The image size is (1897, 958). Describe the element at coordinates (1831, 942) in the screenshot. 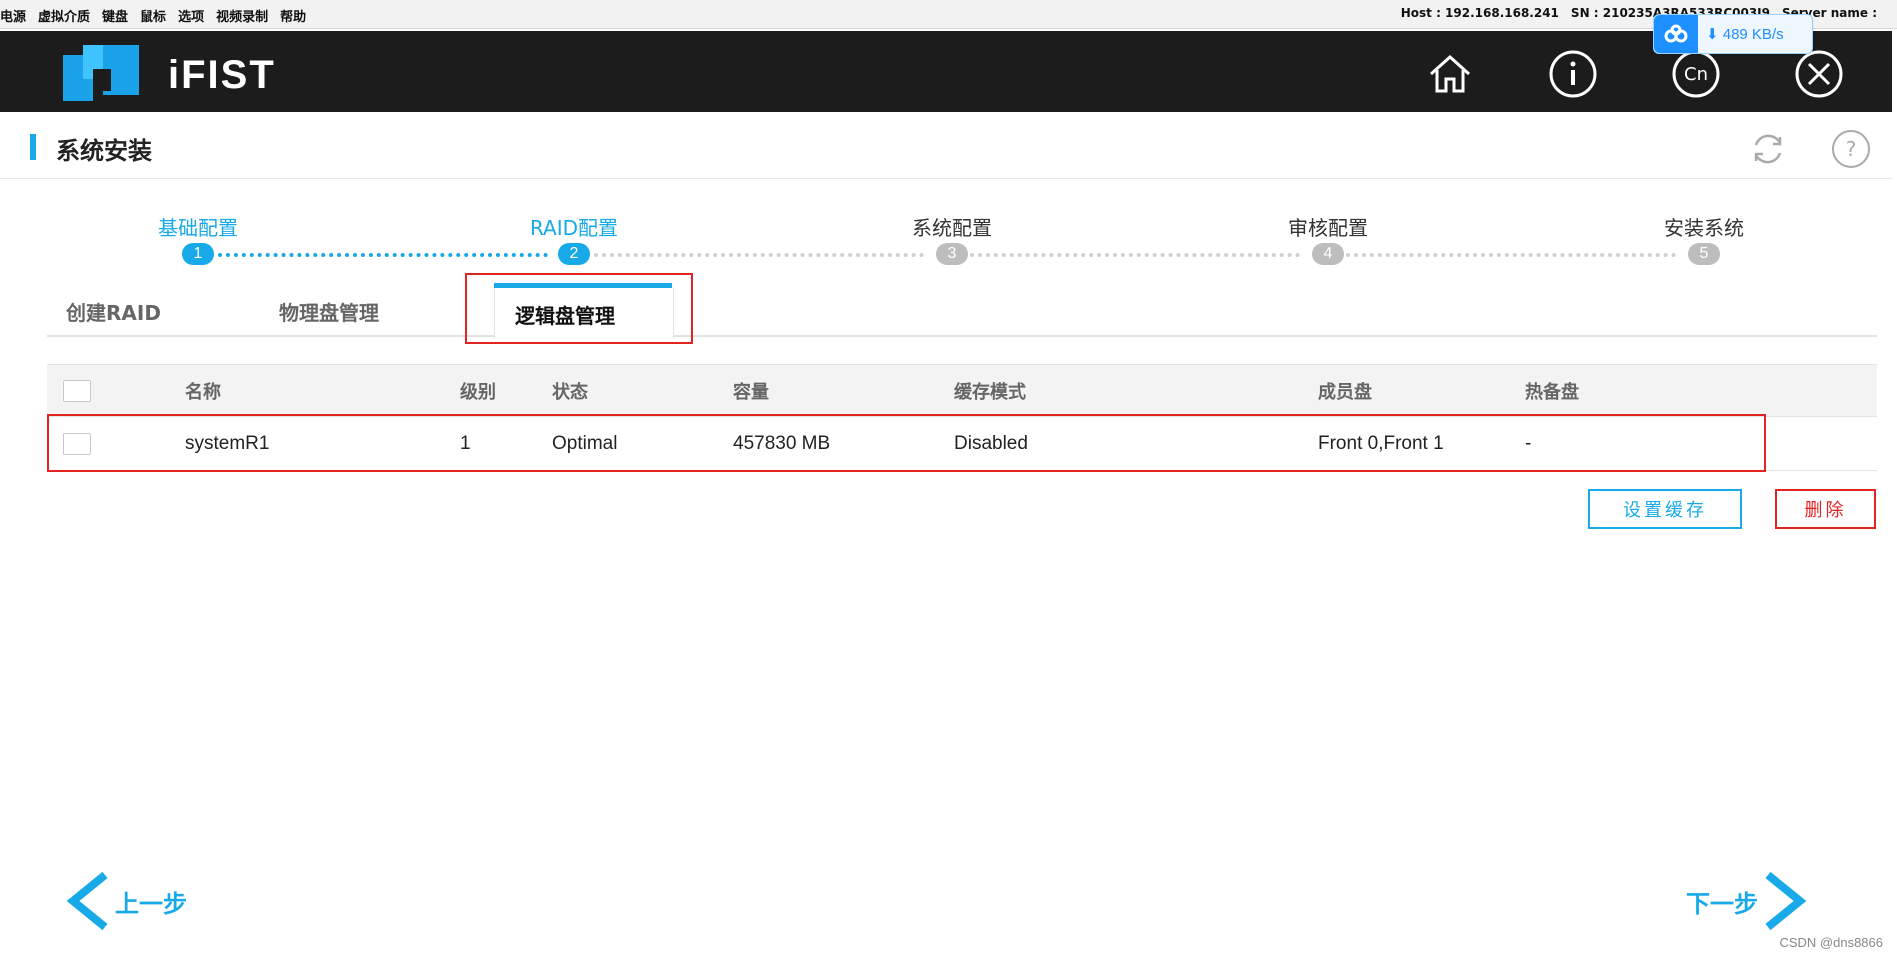

I see `watermark: CSDN @dns8866` at that location.